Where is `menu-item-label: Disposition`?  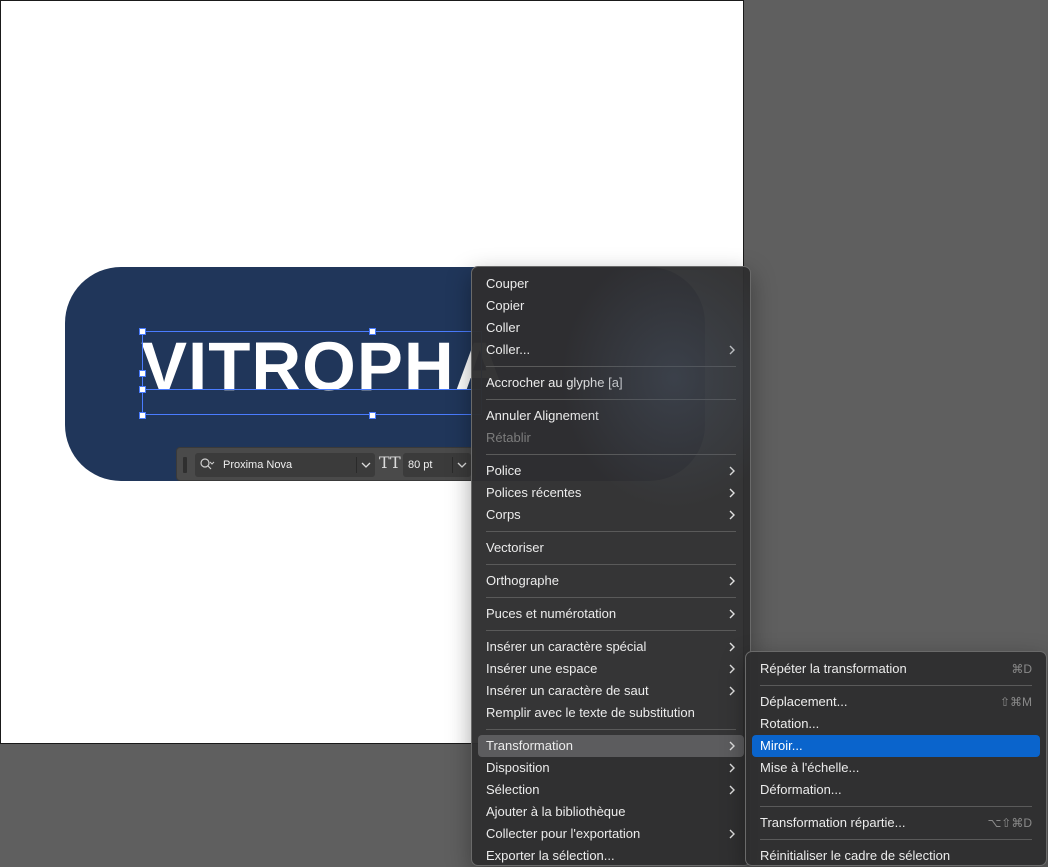 menu-item-label: Disposition is located at coordinates (518, 767).